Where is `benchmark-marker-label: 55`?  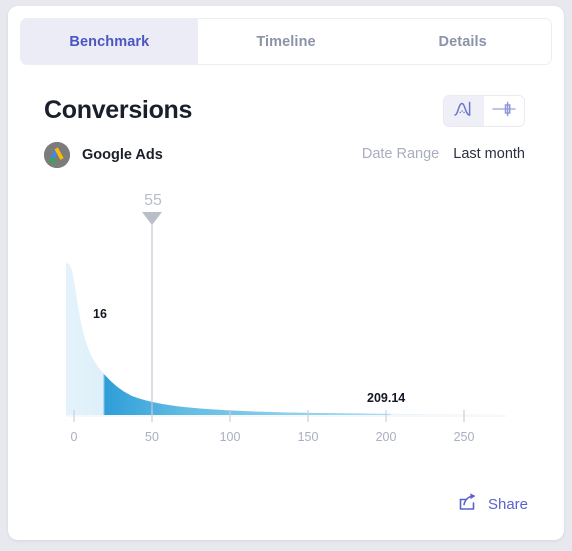
benchmark-marker-label: 55 is located at coordinates (153, 200).